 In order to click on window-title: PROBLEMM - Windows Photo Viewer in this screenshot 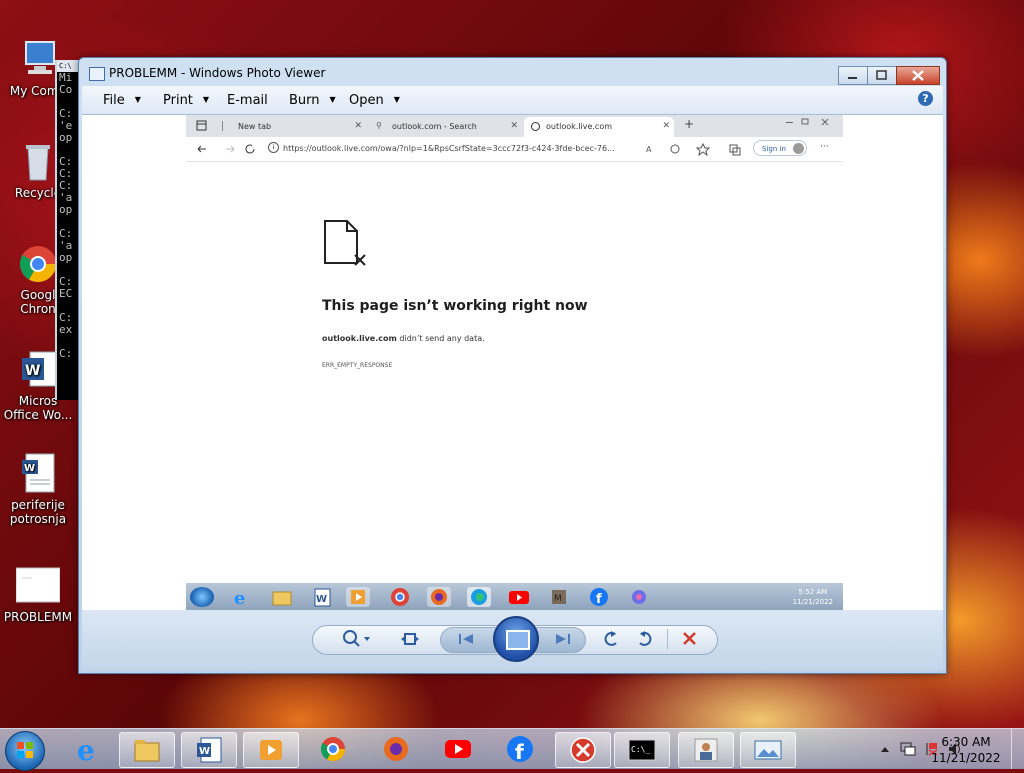, I will do `click(217, 73)`.